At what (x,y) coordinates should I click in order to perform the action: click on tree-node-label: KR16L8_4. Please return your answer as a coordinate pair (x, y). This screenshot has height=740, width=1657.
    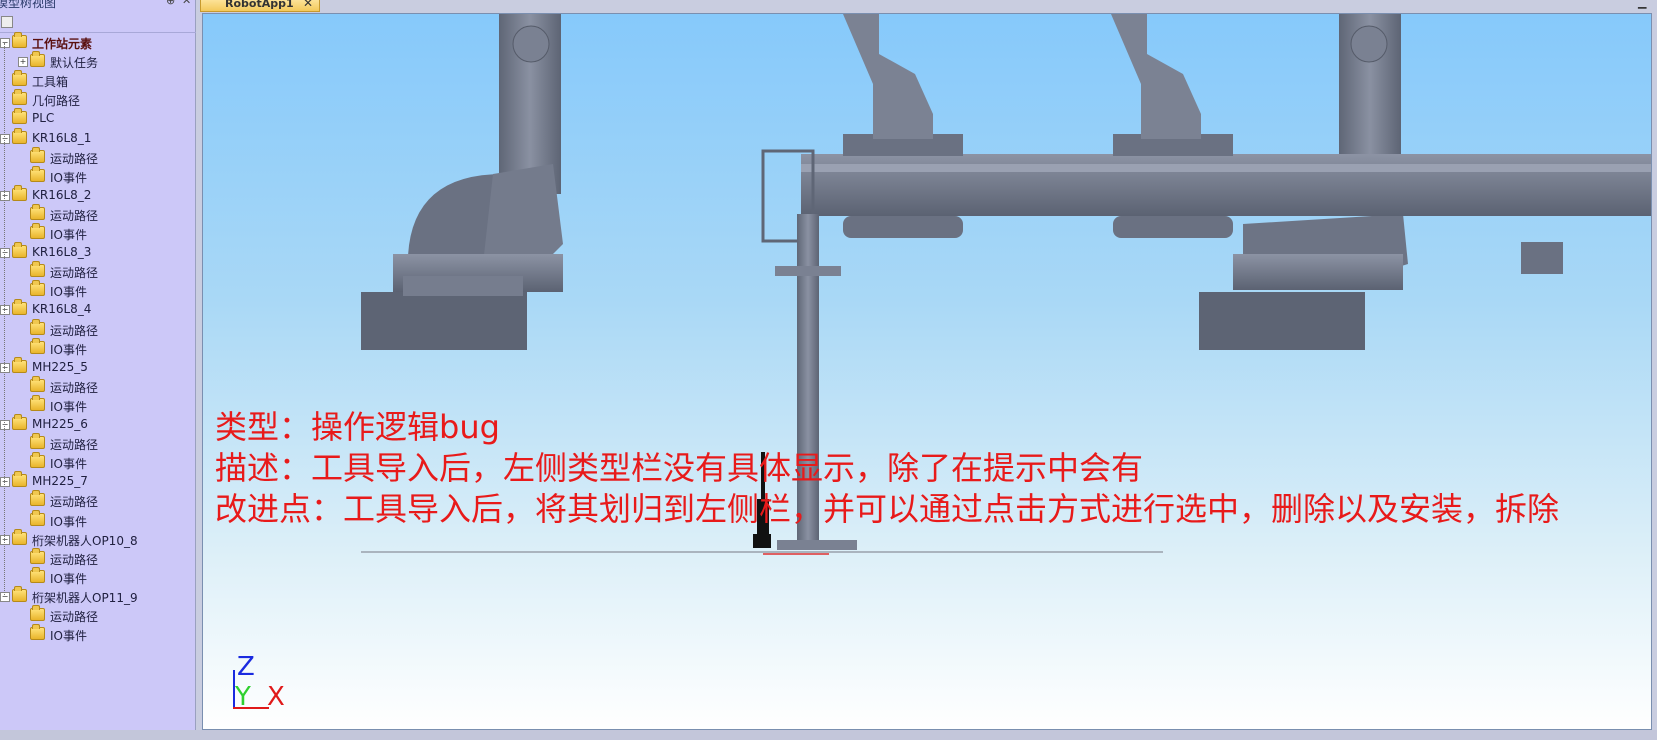
    Looking at the image, I should click on (62, 309).